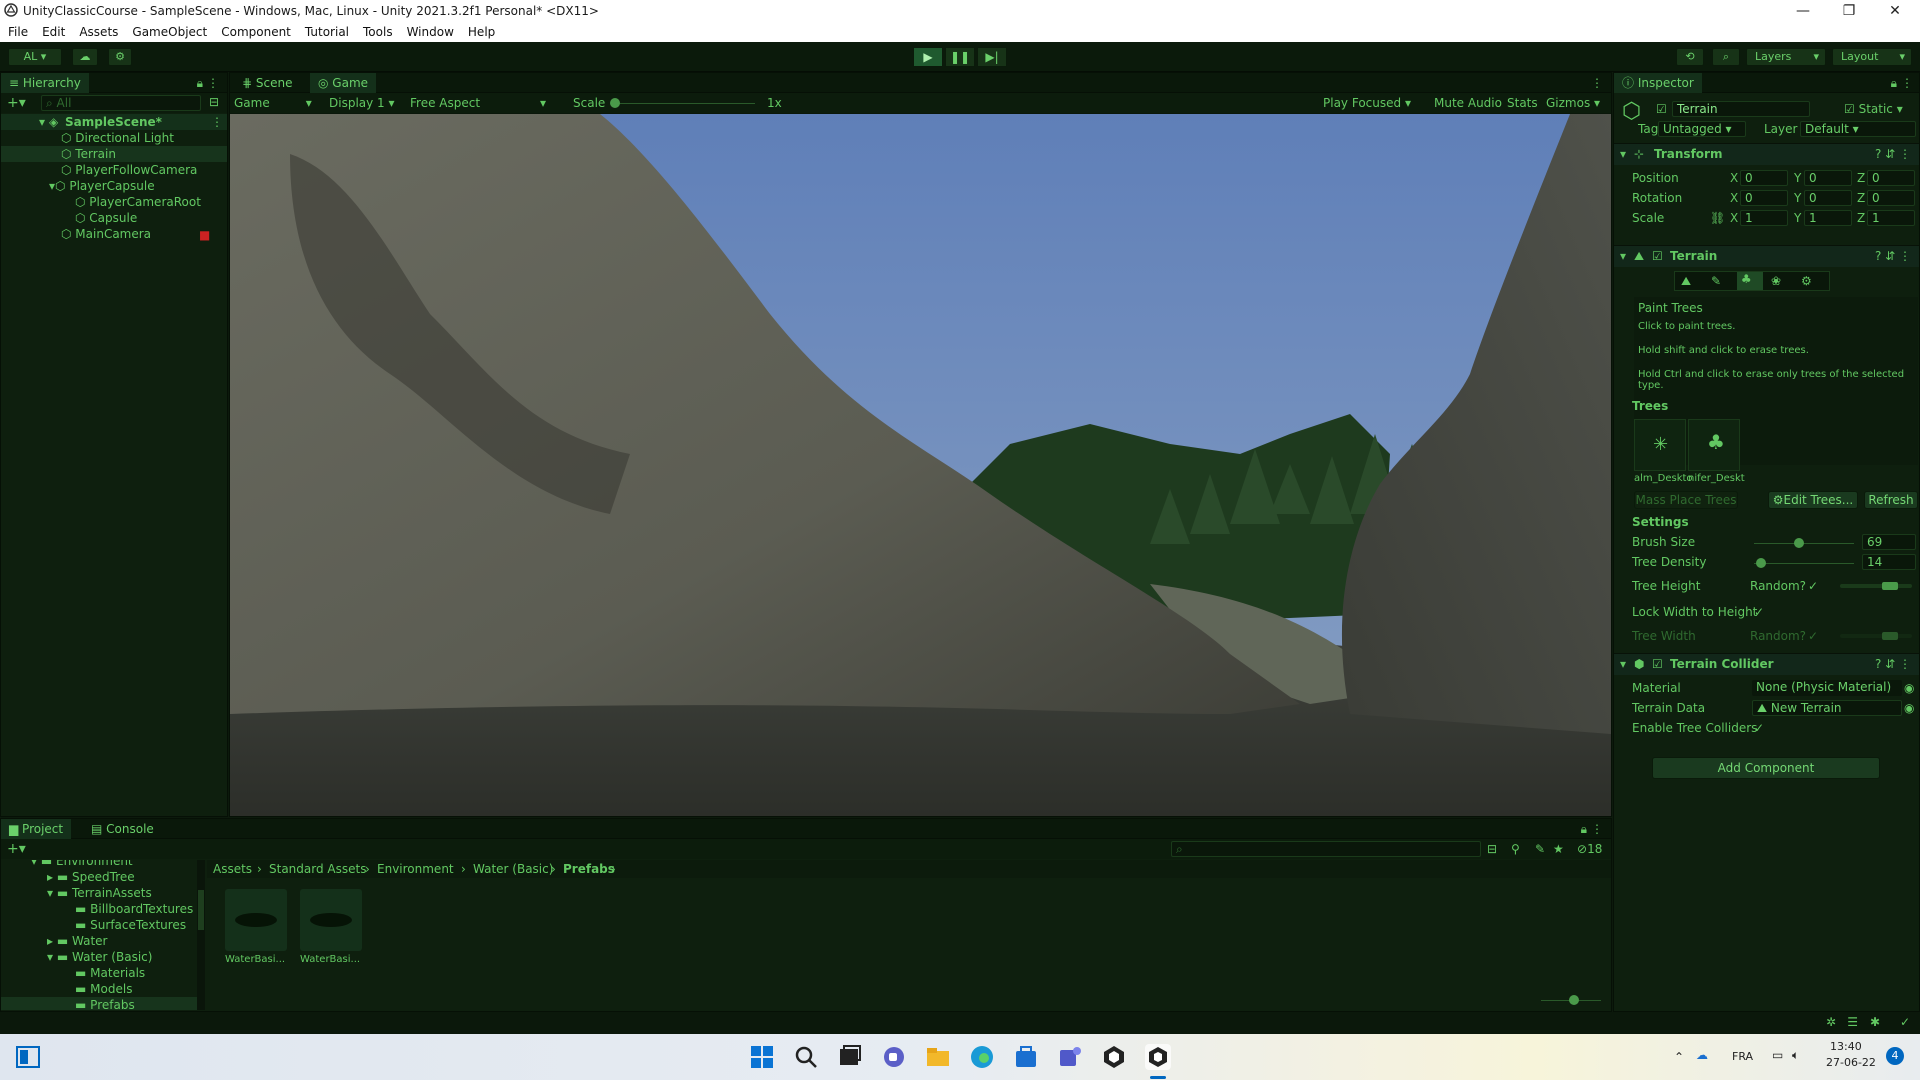 Image resolution: width=1920 pixels, height=1080 pixels. Describe the element at coordinates (1742, 1056) in the screenshot. I see `input-language: FRA` at that location.